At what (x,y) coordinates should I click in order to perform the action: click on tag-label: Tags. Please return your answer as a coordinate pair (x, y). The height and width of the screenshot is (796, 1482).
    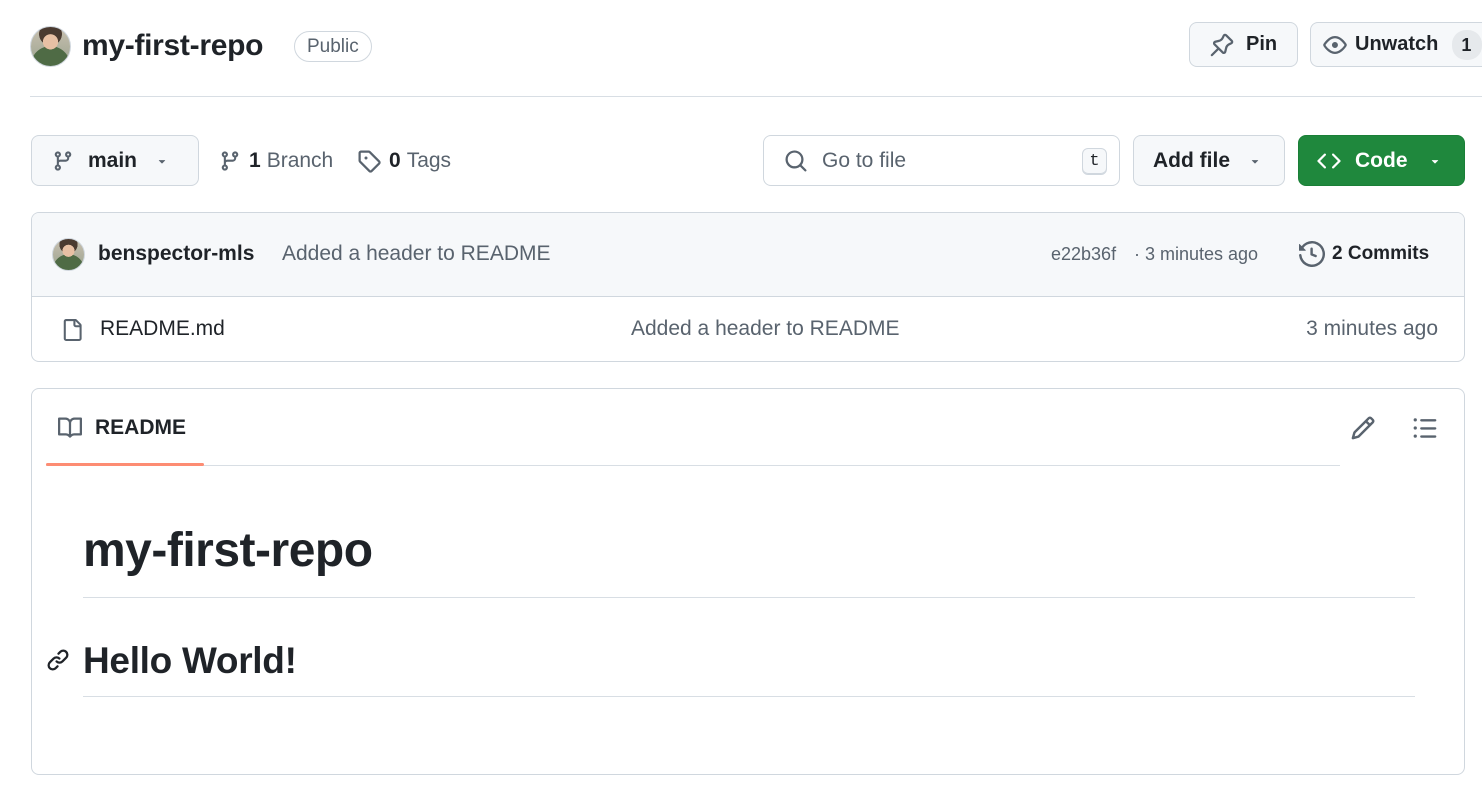
    Looking at the image, I should click on (429, 160).